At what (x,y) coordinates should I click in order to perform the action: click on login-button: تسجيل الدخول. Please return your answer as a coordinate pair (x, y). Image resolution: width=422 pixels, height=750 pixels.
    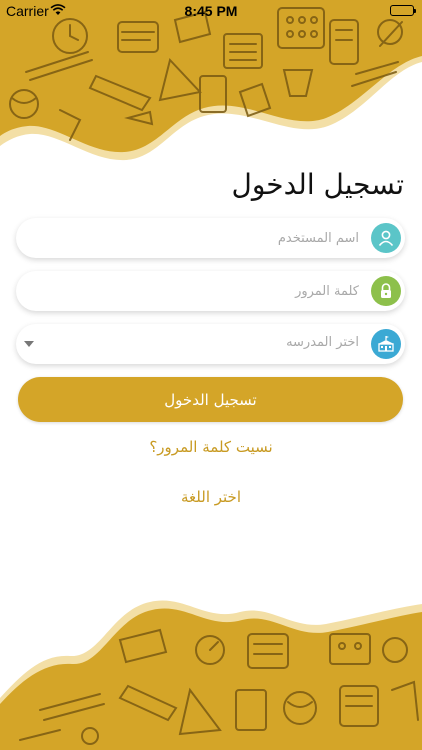
    Looking at the image, I should click on (210, 399).